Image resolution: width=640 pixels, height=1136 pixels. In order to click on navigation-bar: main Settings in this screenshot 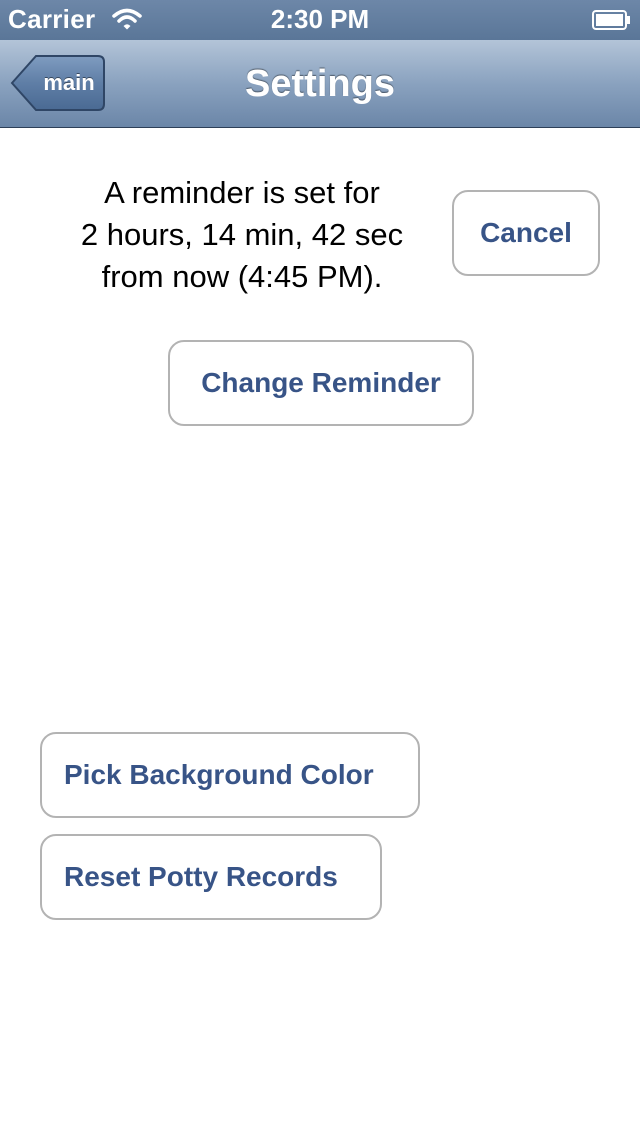, I will do `click(320, 84)`.